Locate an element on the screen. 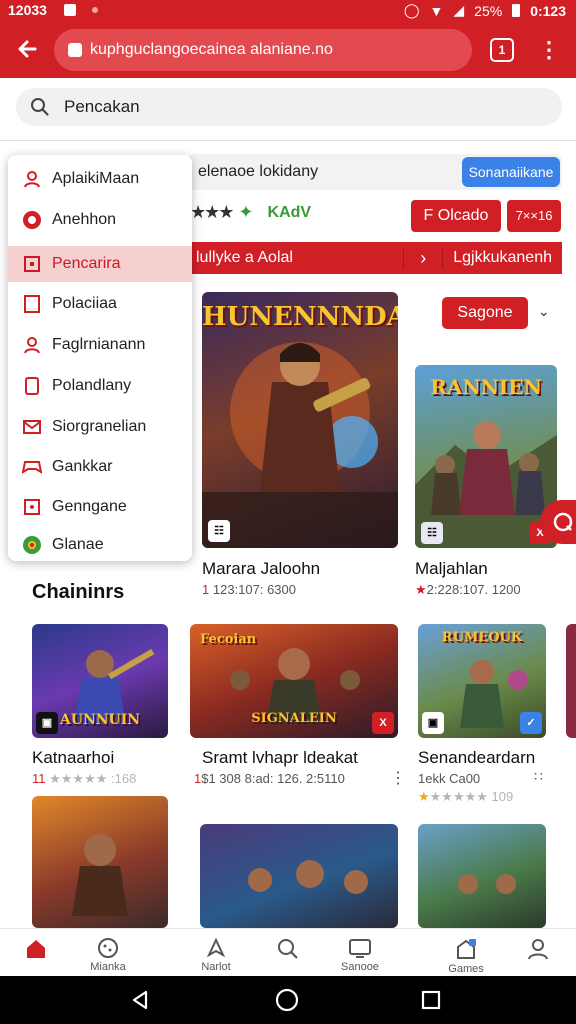 The width and height of the screenshot is (576, 1024). recents-square-icon is located at coordinates (431, 1000).